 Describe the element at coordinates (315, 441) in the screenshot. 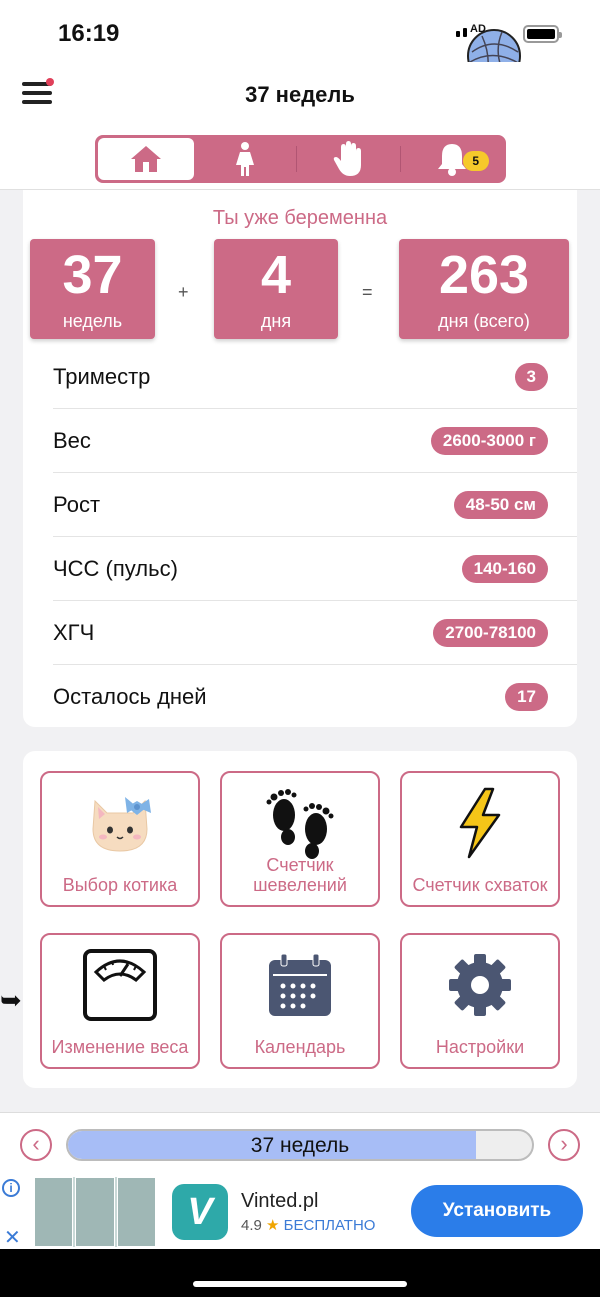

I see `stat-row-weight: Вес 2600-3000 г` at that location.